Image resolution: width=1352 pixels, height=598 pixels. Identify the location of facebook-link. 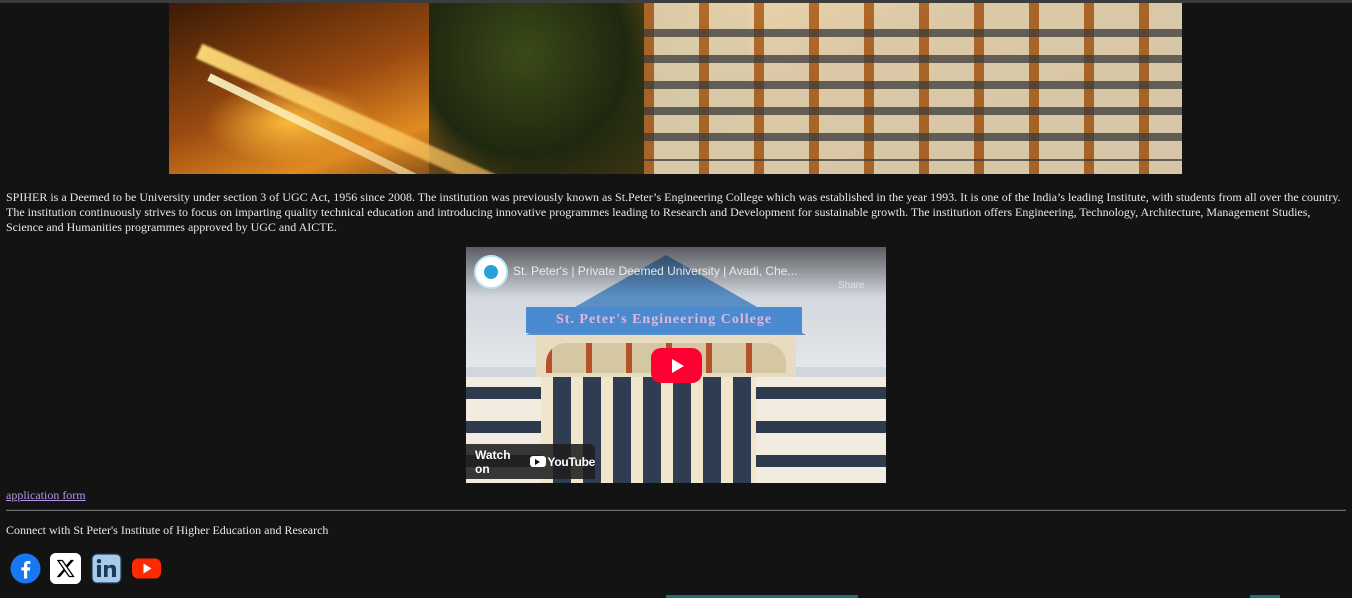
(25, 568).